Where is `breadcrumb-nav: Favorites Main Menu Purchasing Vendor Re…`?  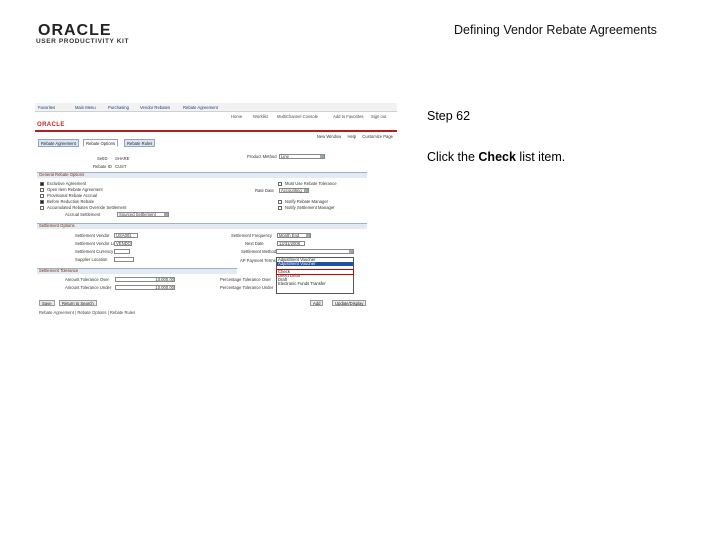 breadcrumb-nav: Favorites Main Menu Purchasing Vendor Re… is located at coordinates (216, 107).